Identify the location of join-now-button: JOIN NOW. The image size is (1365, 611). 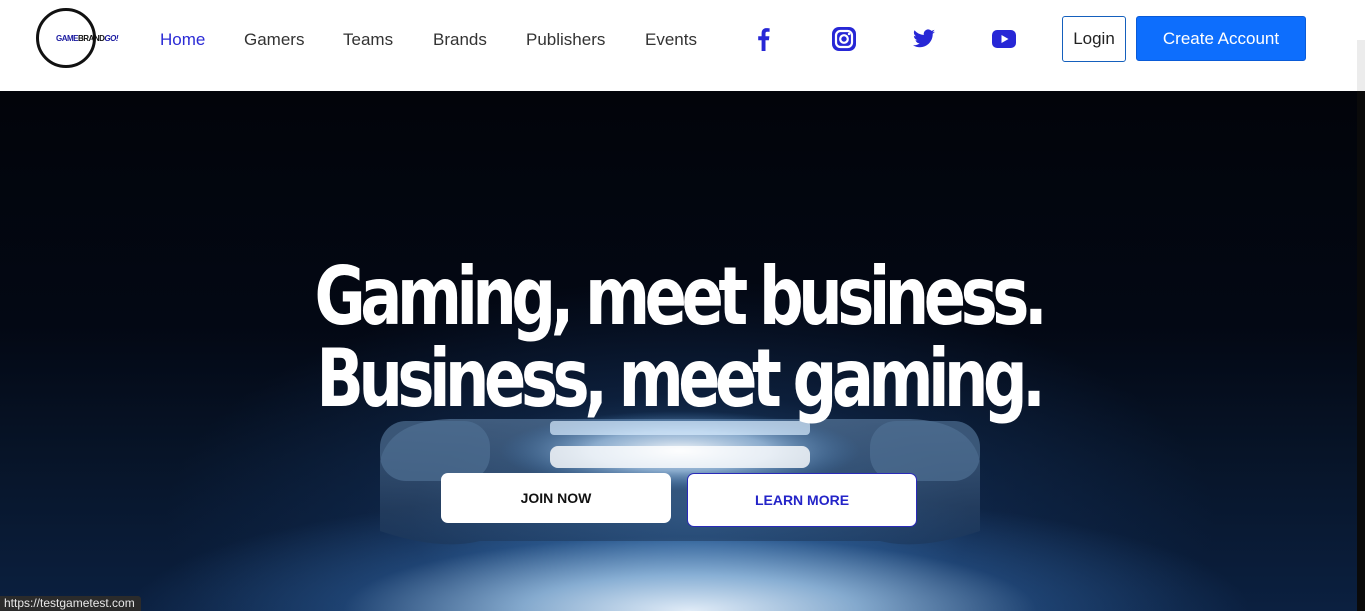
(556, 498).